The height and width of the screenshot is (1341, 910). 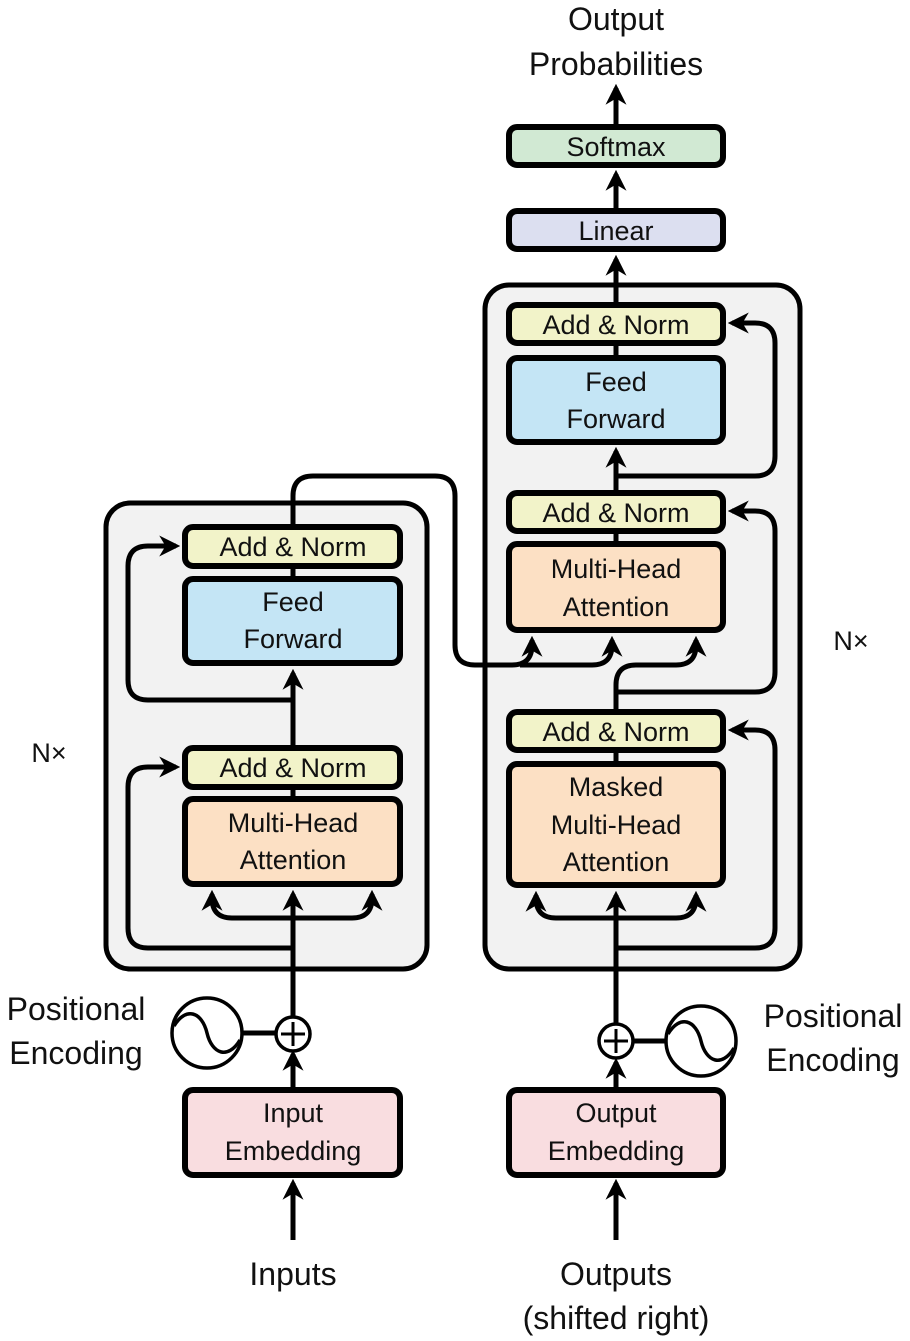 I want to click on decoder-masked-line3: Attention, so click(x=616, y=862).